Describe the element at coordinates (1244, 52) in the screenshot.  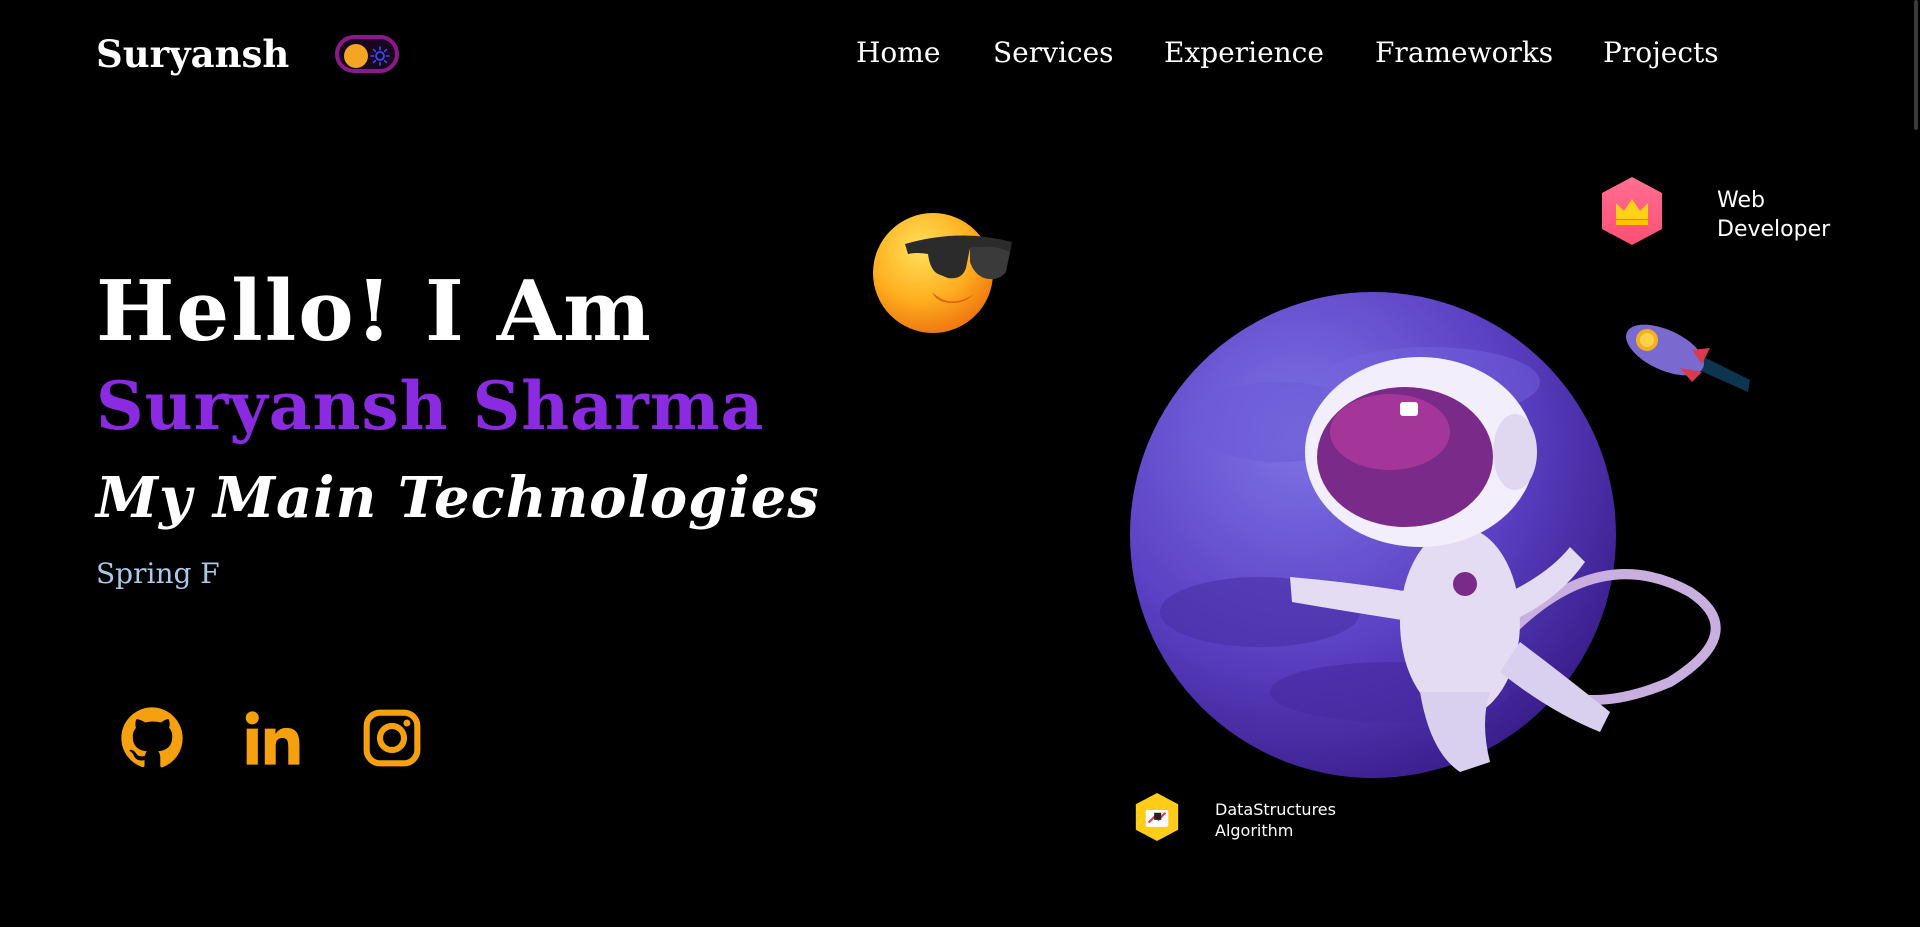
I see `nav-experience: Experience` at that location.